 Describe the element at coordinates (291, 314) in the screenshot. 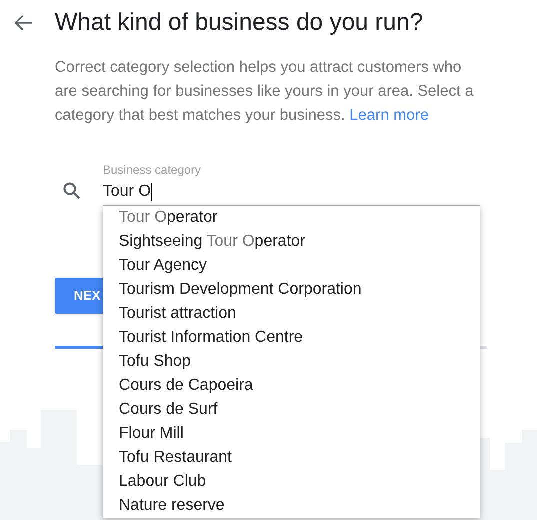

I see `suggestion-item: Tourist attraction` at that location.